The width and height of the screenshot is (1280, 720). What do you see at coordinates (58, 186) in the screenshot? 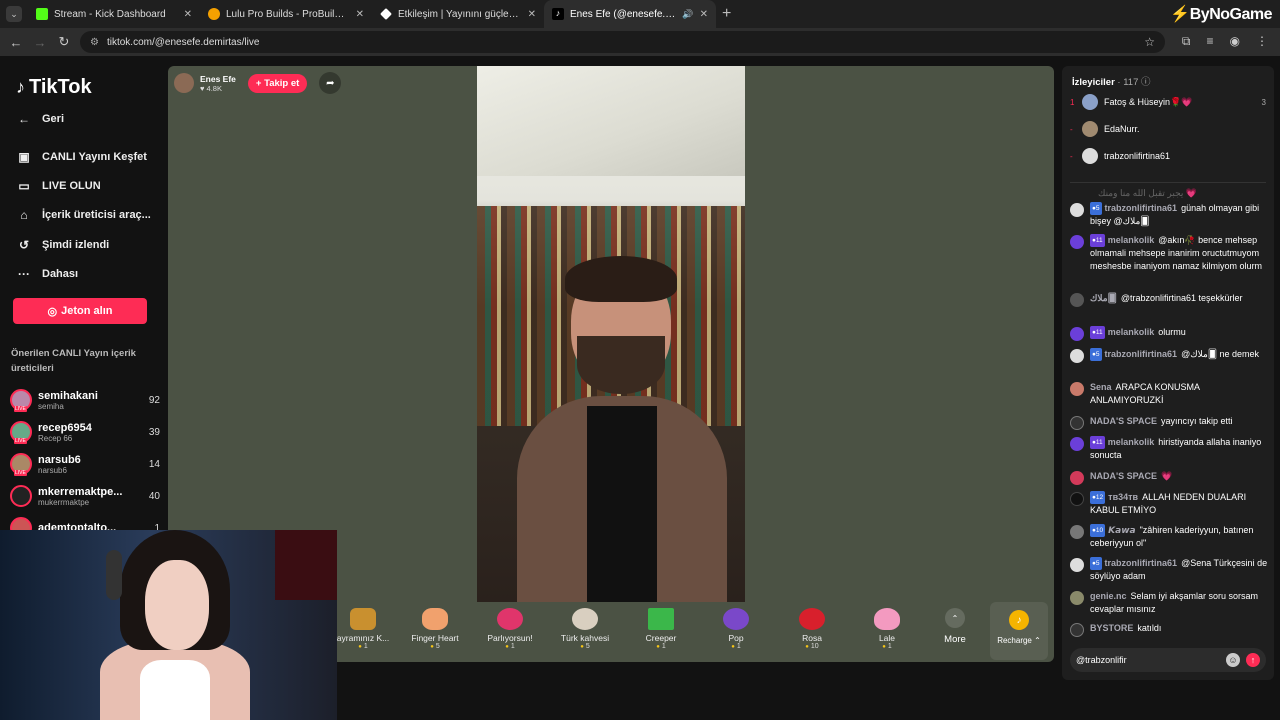
I see `sidebar-item-go-live: ▭ LIVE OLUN` at bounding box center [58, 186].